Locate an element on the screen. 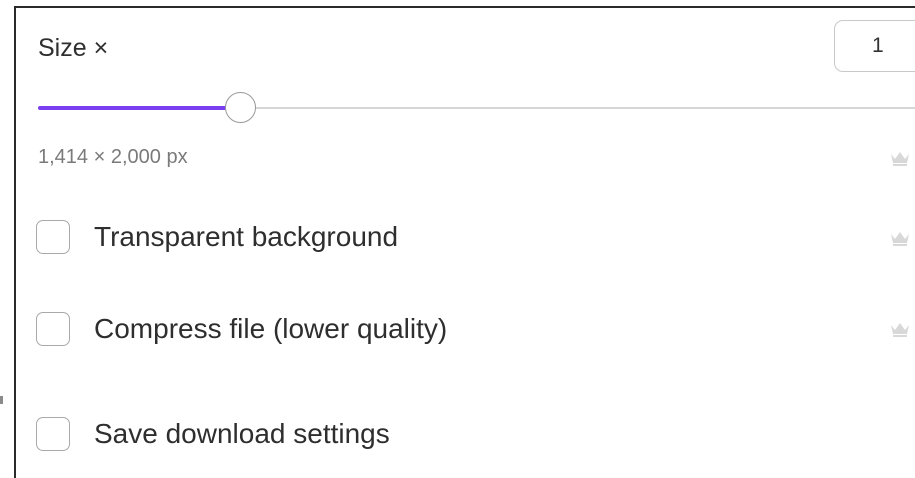 This screenshot has width=915, height=478. export-dimensions: 1,414 × 2,000 px is located at coordinates (113, 157).